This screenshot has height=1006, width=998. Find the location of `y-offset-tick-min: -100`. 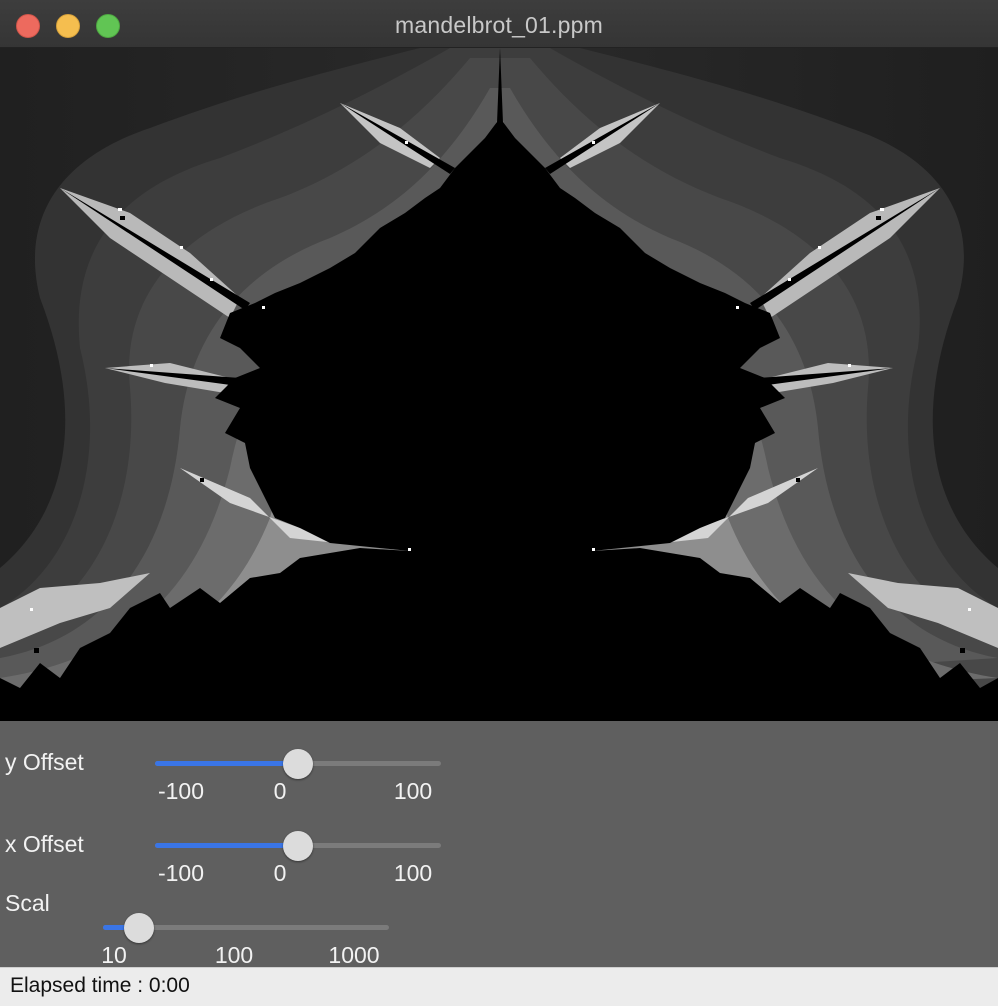

y-offset-tick-min: -100 is located at coordinates (181, 791).